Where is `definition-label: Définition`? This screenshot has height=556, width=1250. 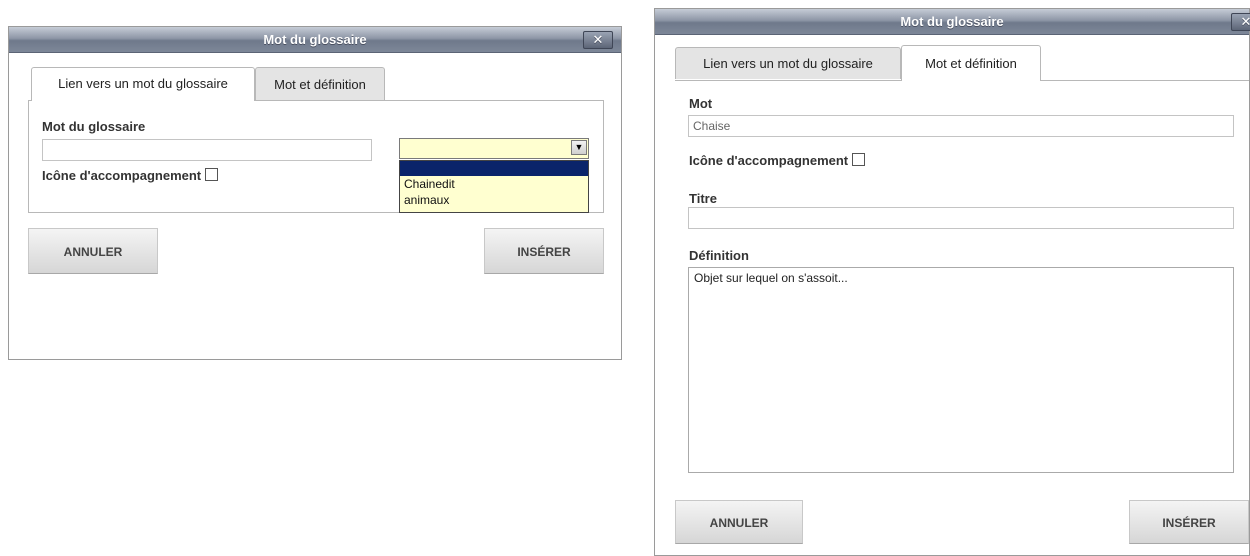 definition-label: Définition is located at coordinates (719, 255).